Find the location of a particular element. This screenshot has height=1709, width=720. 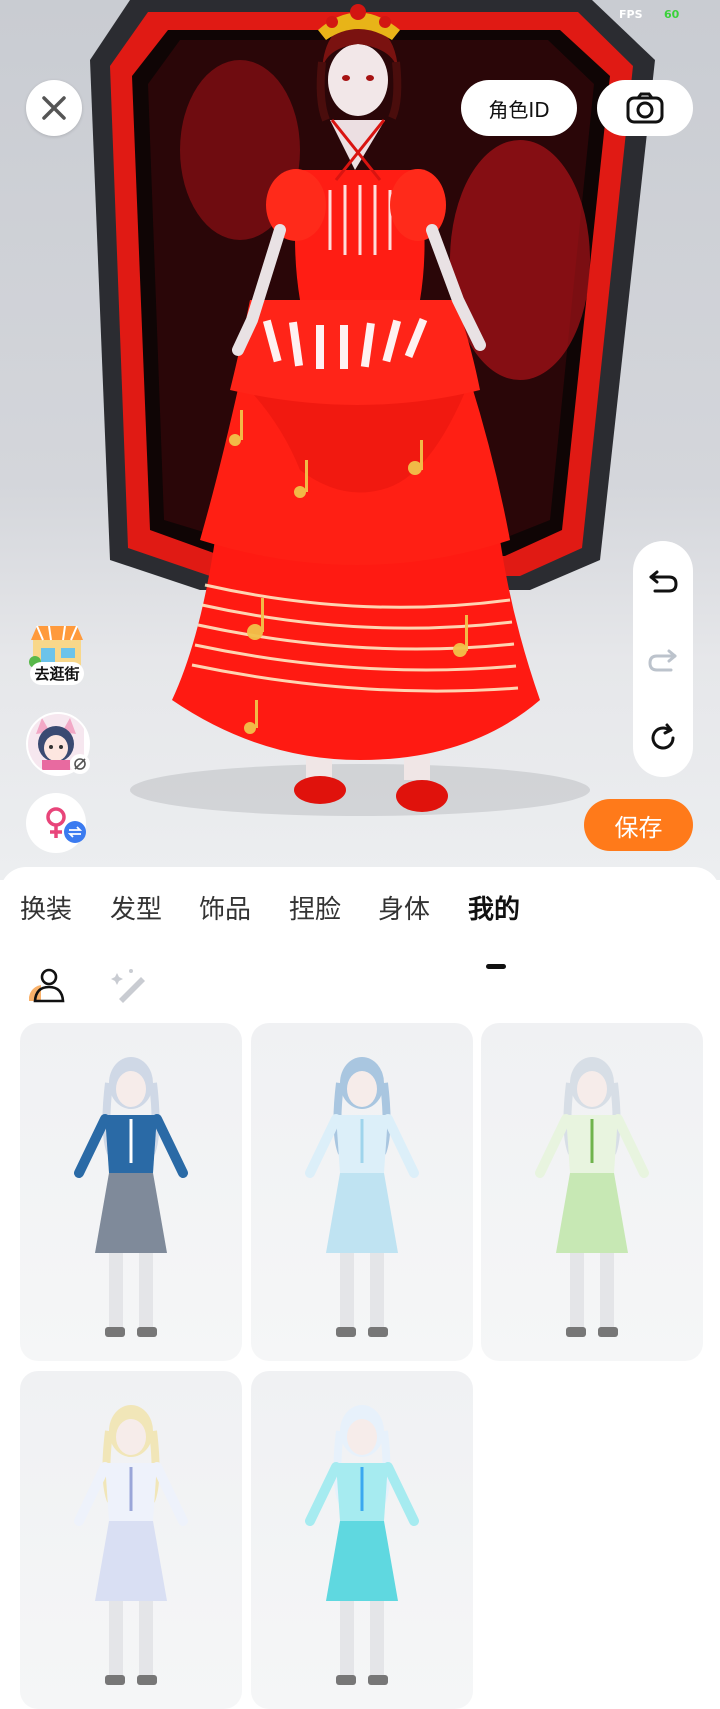

eye-off-icon is located at coordinates (80, 764).